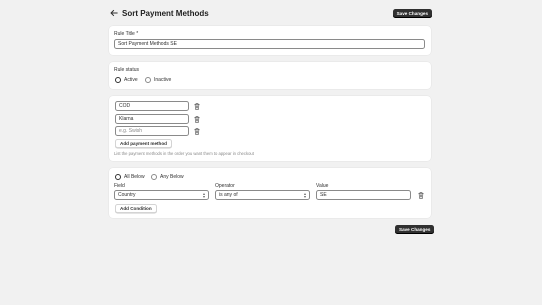  What do you see at coordinates (322, 186) in the screenshot?
I see `value-label: Value` at bounding box center [322, 186].